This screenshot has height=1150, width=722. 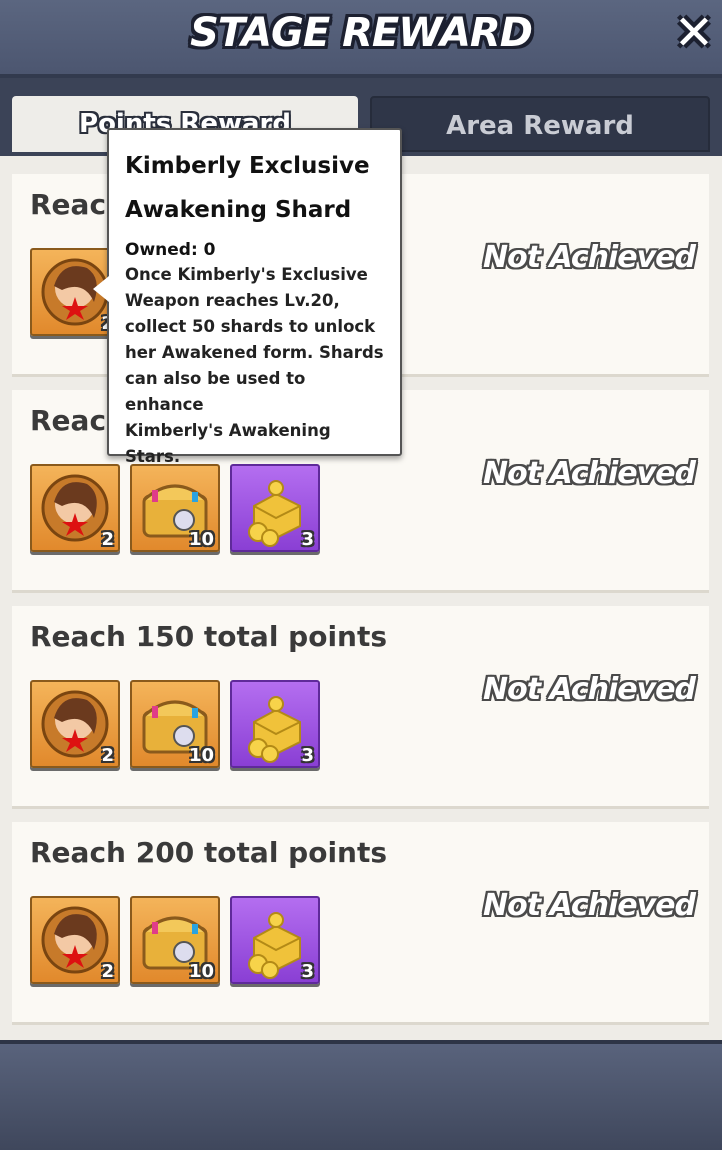 I want to click on tooltip-desc-line: collect 50 shards to unlock, so click(x=250, y=326).